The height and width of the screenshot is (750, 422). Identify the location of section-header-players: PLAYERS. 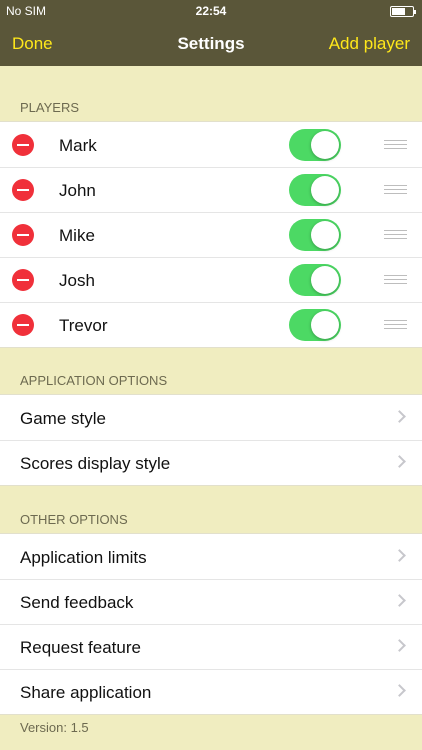
(50, 107).